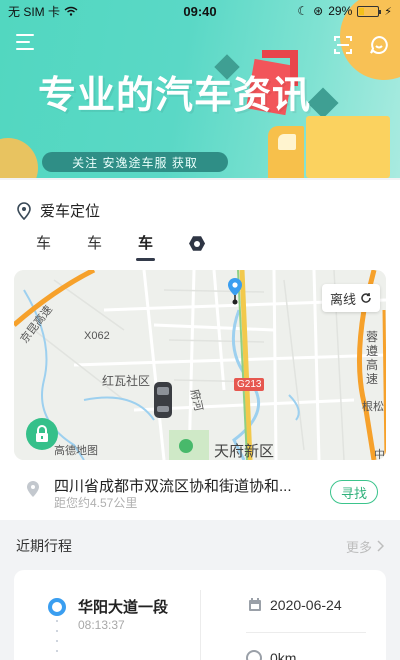  I want to click on menu-icon, so click(28, 46).